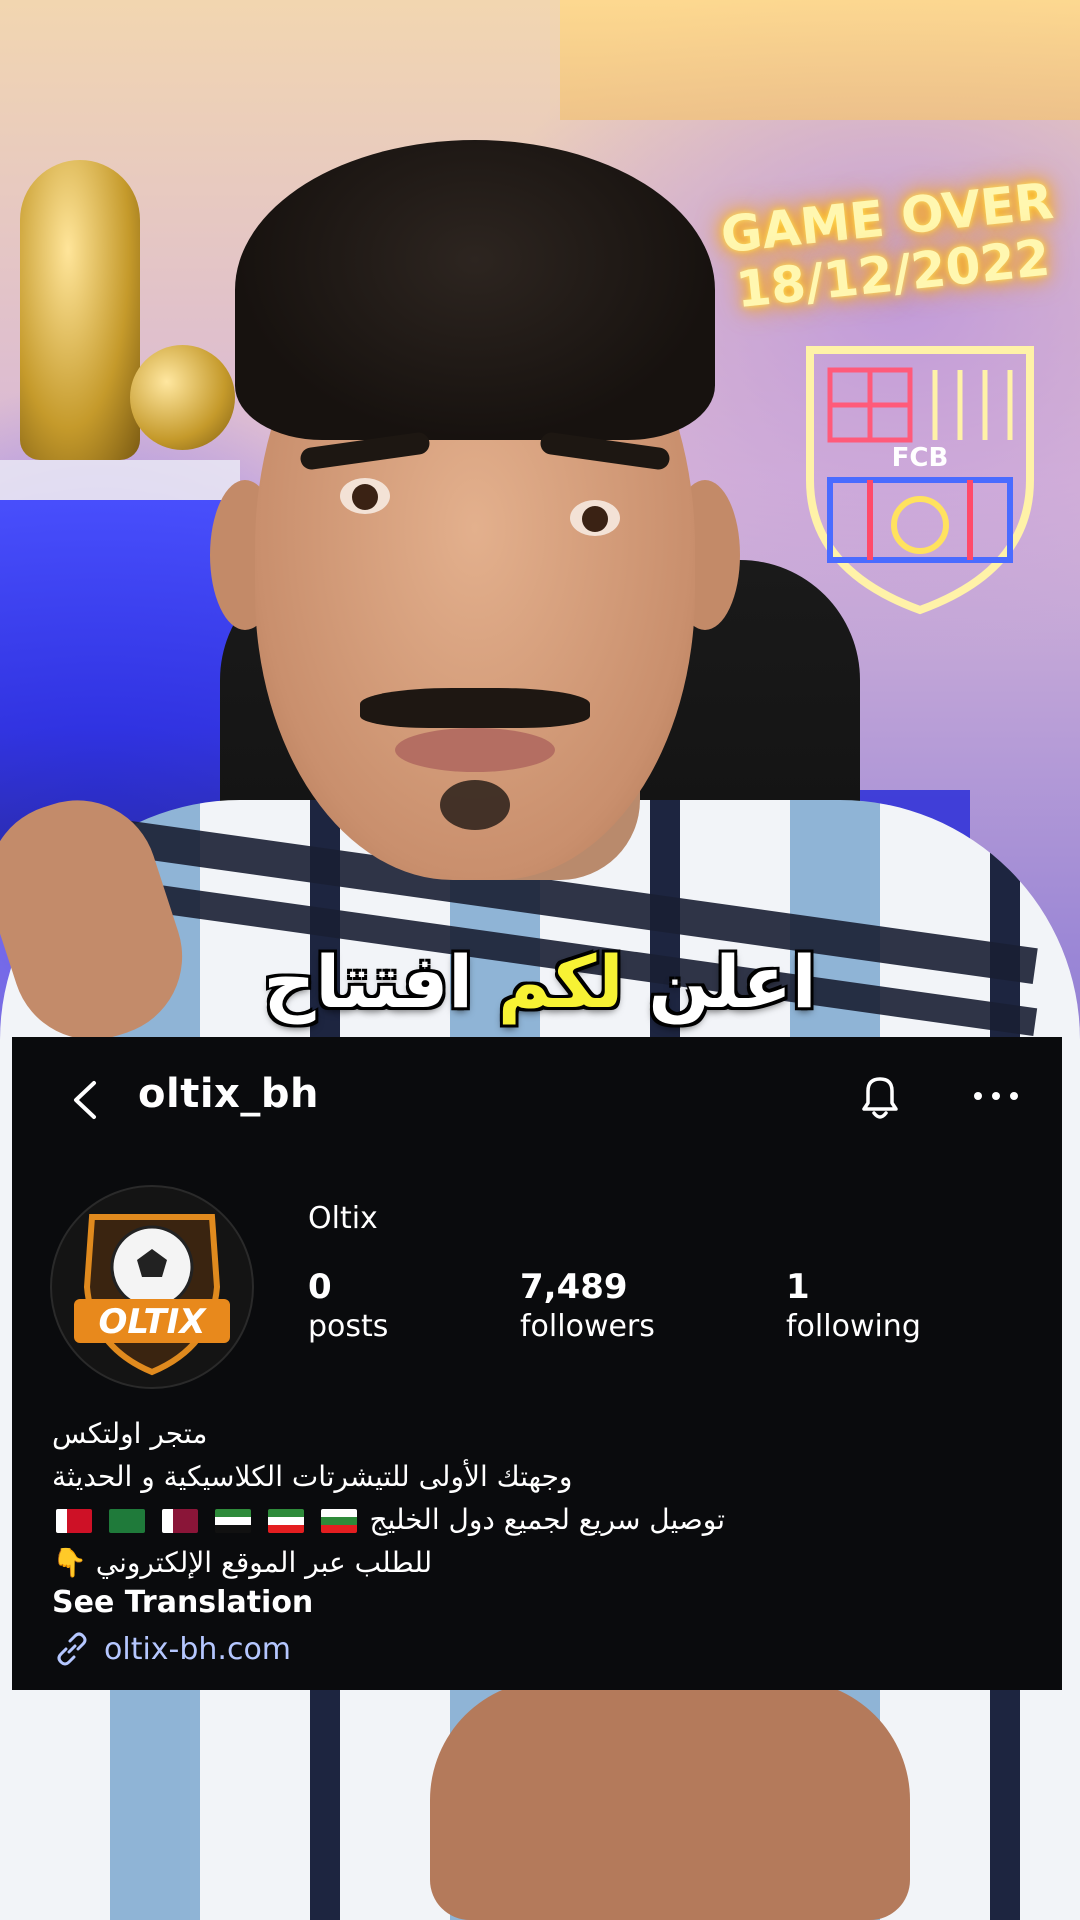 The width and height of the screenshot is (1080, 1920). What do you see at coordinates (197, 1649) in the screenshot?
I see `website-text: oltix-bh.com` at bounding box center [197, 1649].